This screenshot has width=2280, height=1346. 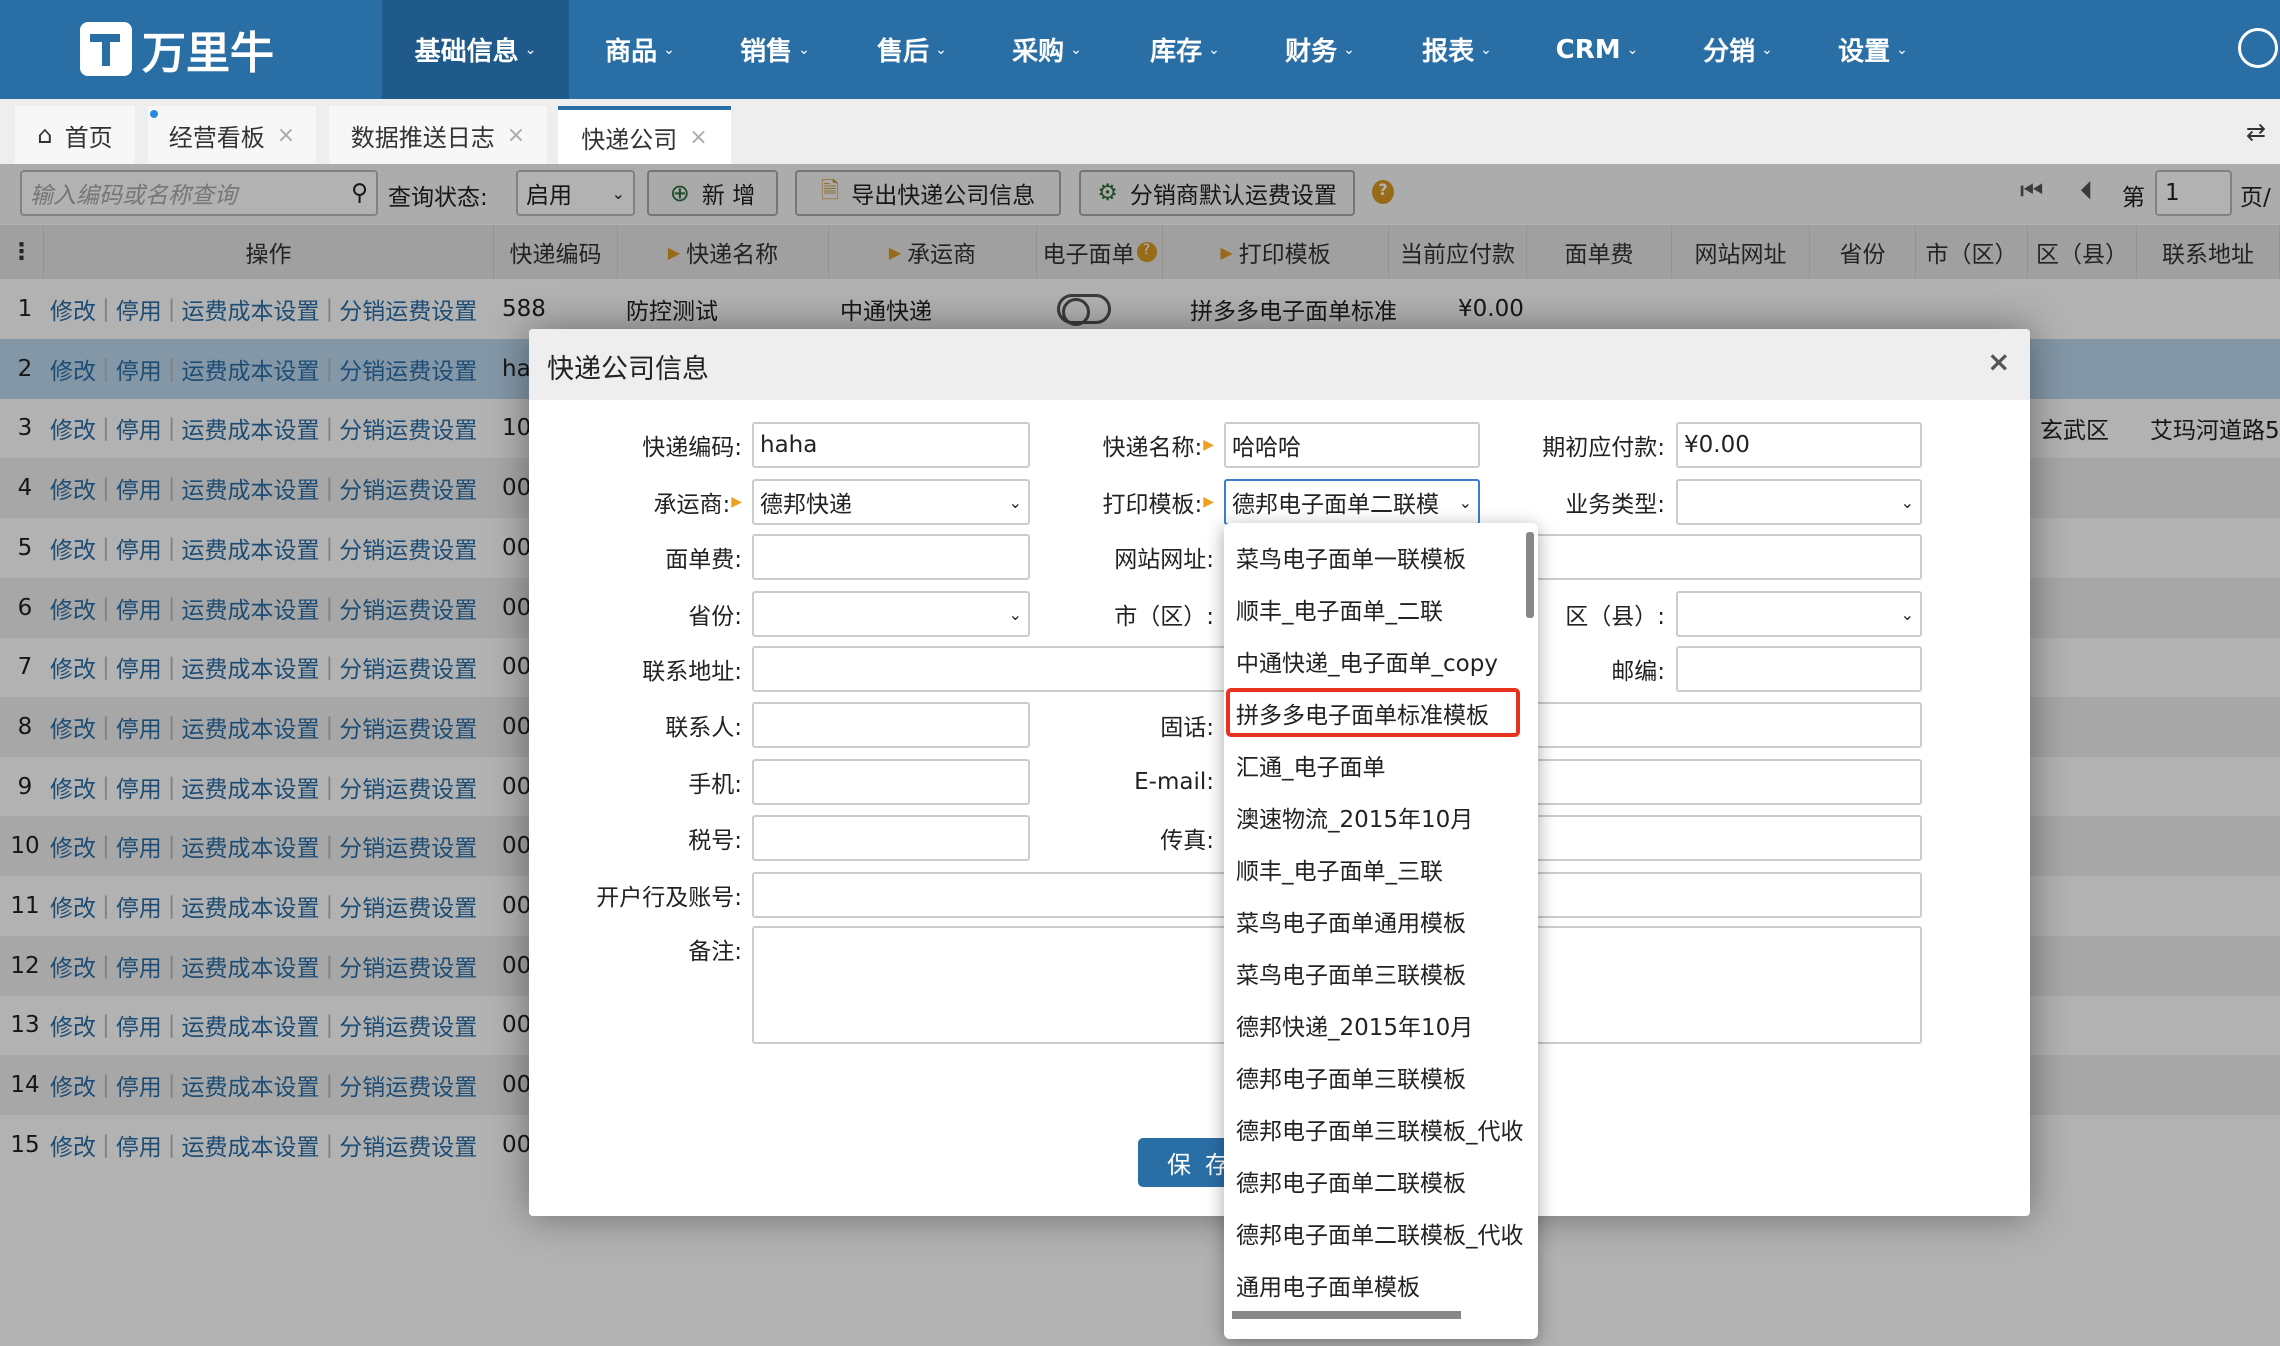 What do you see at coordinates (1104, 614) in the screenshot?
I see `label-city: 市（区）:` at bounding box center [1104, 614].